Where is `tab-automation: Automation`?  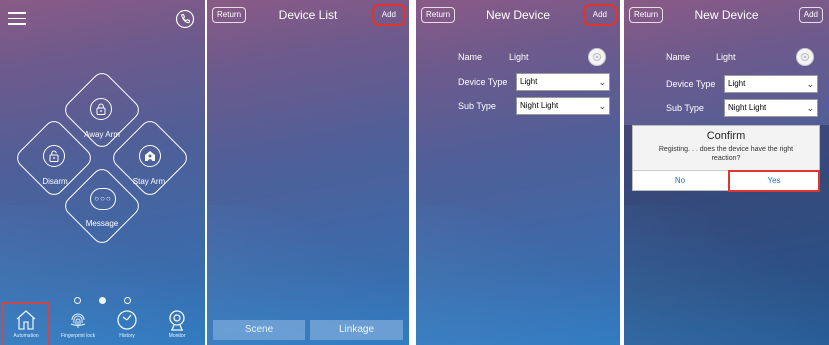
tab-automation: Automation is located at coordinates (26, 323).